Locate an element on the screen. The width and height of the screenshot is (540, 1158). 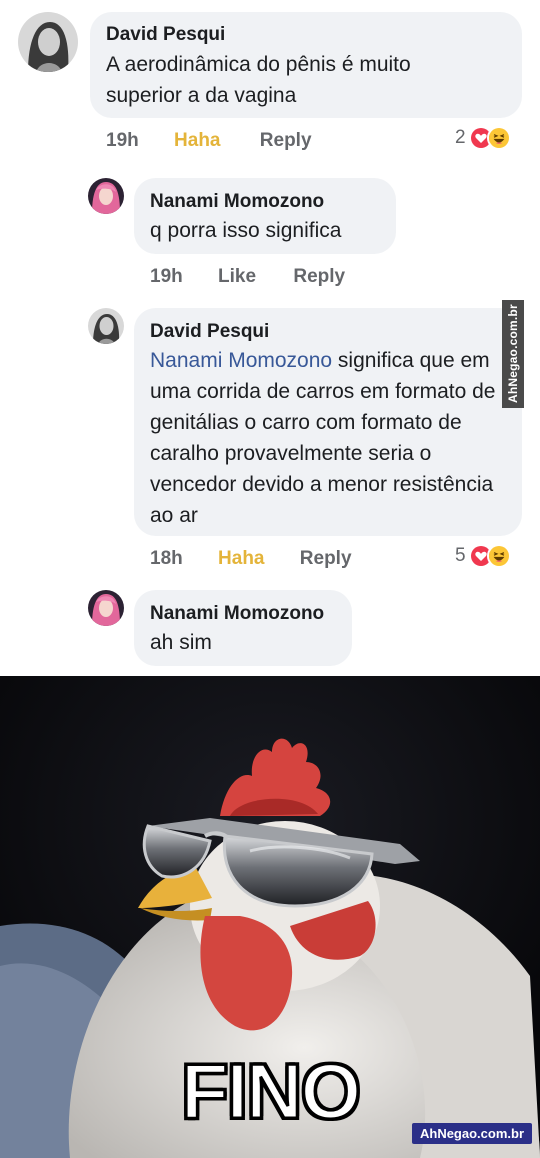
comment-actions: 19h Like Reply is located at coordinates (247, 277).